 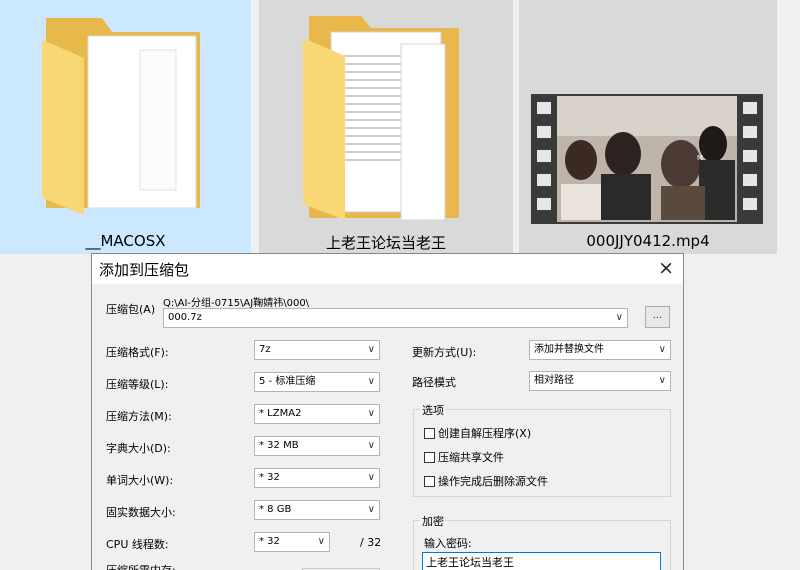 I want to click on archive-path: Q:\AI-分组-0715\AJ鞠婧祎\000\, so click(x=236, y=303).